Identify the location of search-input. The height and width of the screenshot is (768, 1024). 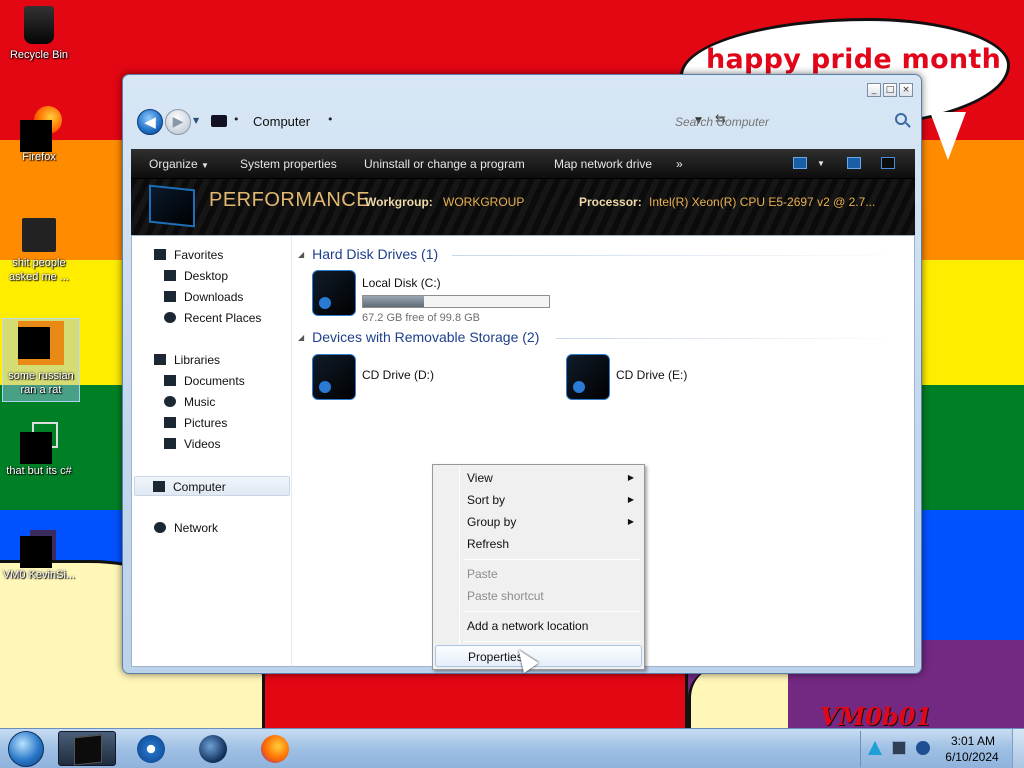
(780, 122).